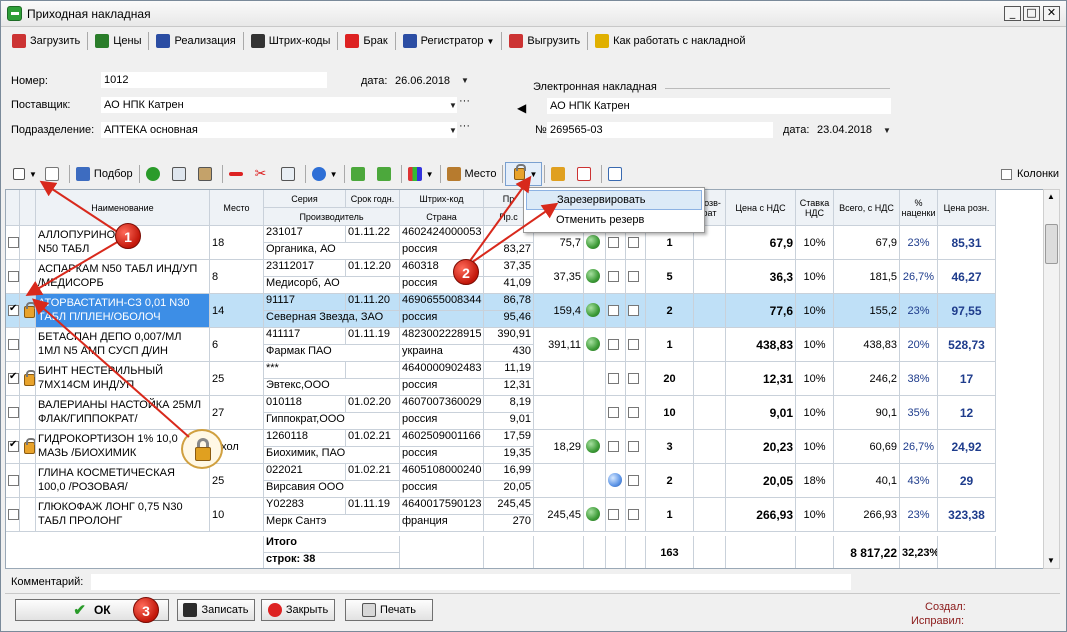 This screenshot has width=1067, height=632. I want to click on item-retail: 24,92, so click(967, 447).